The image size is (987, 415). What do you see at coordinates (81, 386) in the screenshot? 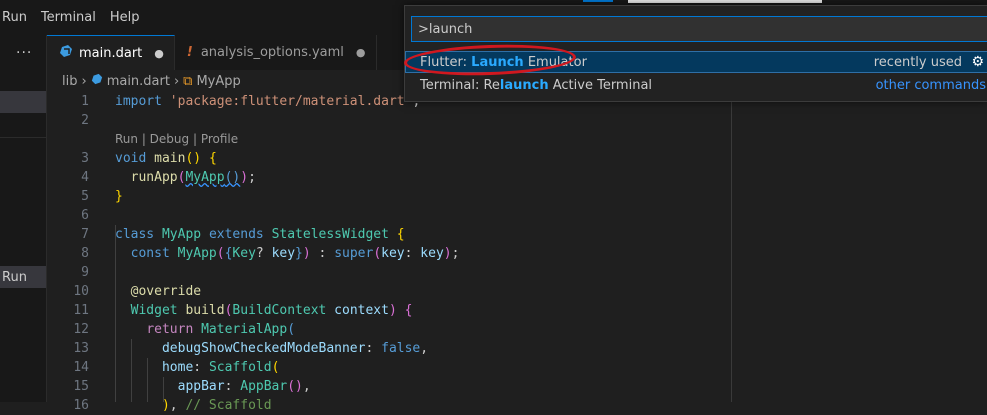
I see `line-number: 15` at bounding box center [81, 386].